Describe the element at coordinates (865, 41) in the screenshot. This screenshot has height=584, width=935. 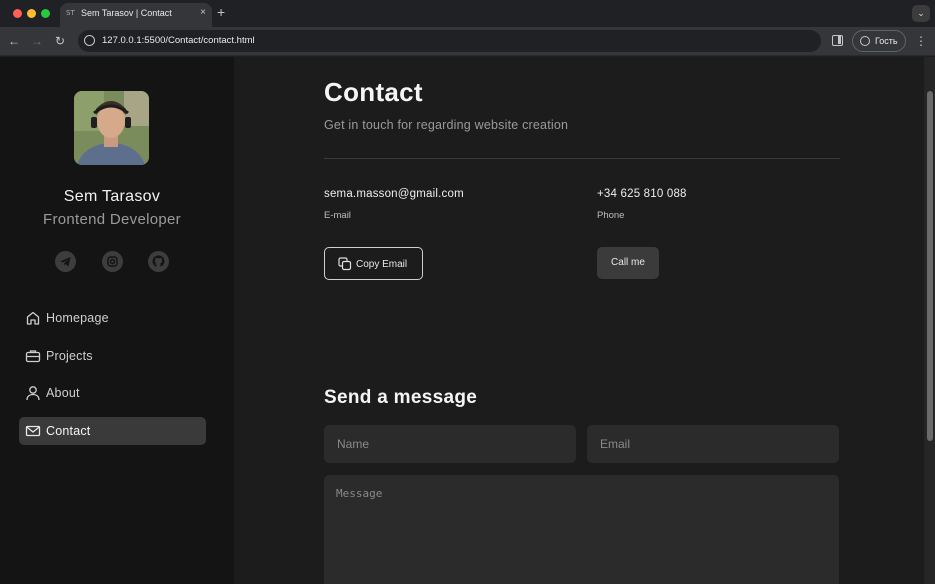
I see `profile-icon` at that location.